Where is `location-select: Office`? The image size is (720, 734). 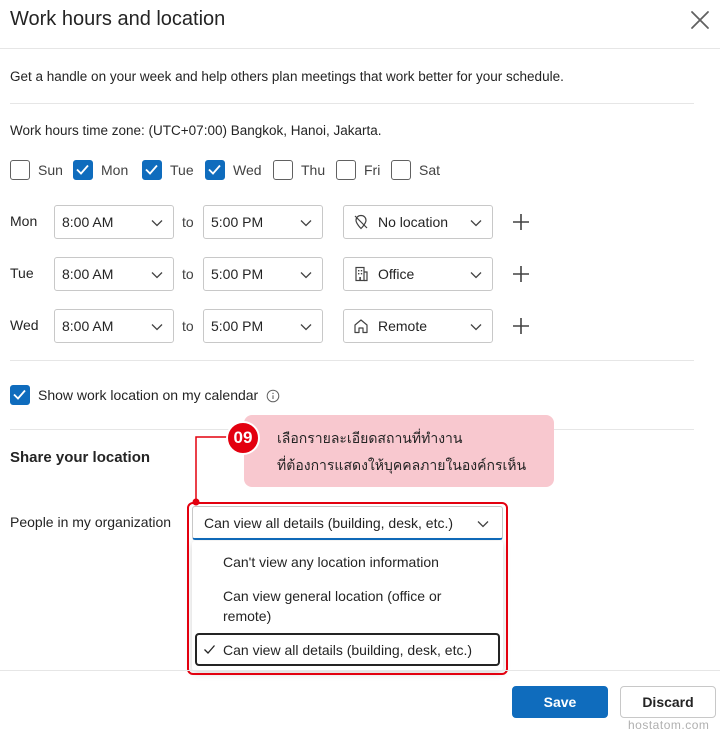
location-select: Office is located at coordinates (418, 274).